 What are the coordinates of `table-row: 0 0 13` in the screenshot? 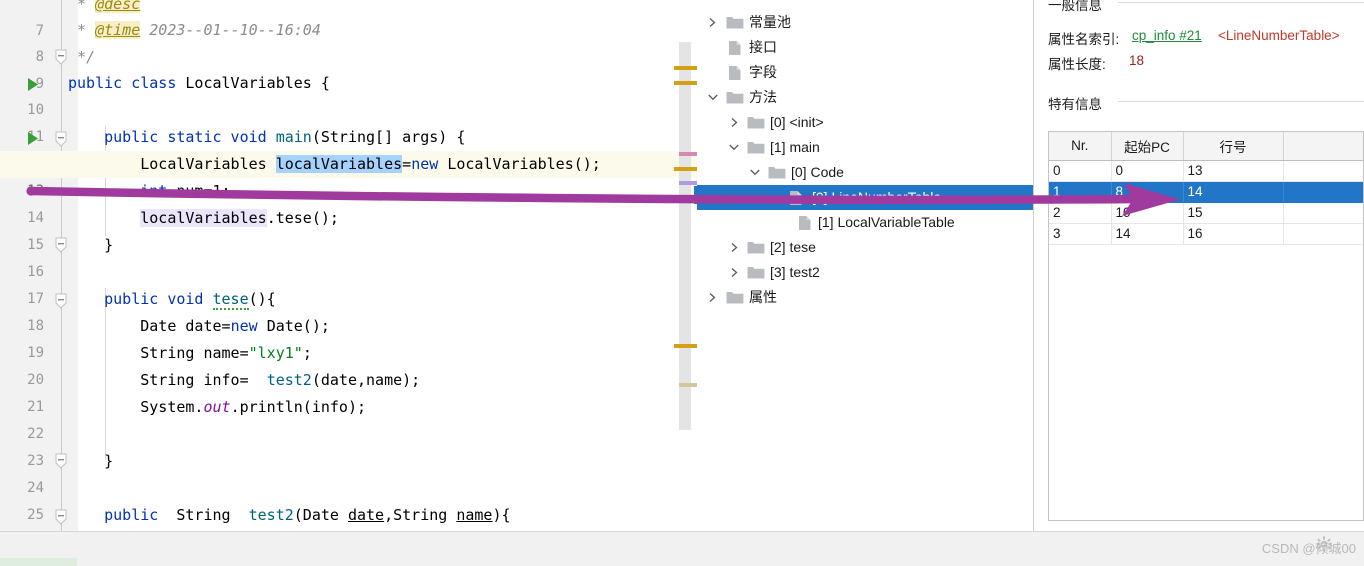 It's located at (1206, 171).